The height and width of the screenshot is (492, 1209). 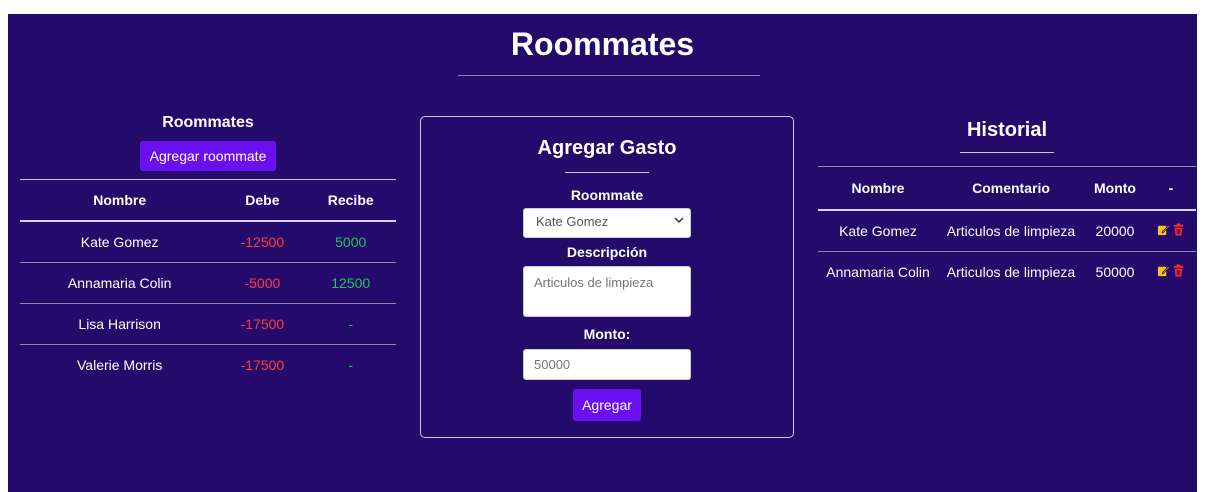 I want to click on historial-monto: 20000, so click(x=1115, y=231).